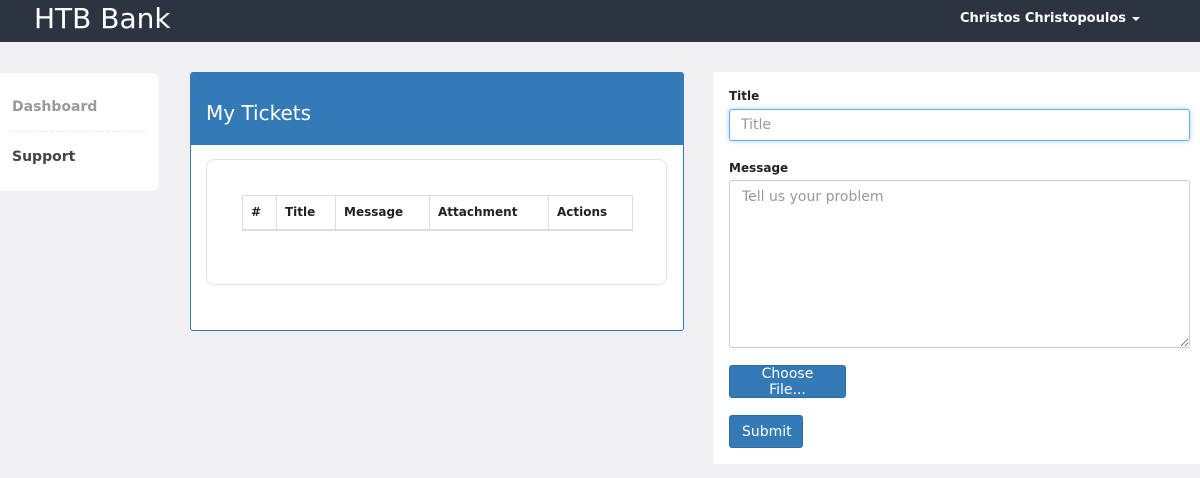  I want to click on column-header-actions: Actions, so click(590, 213).